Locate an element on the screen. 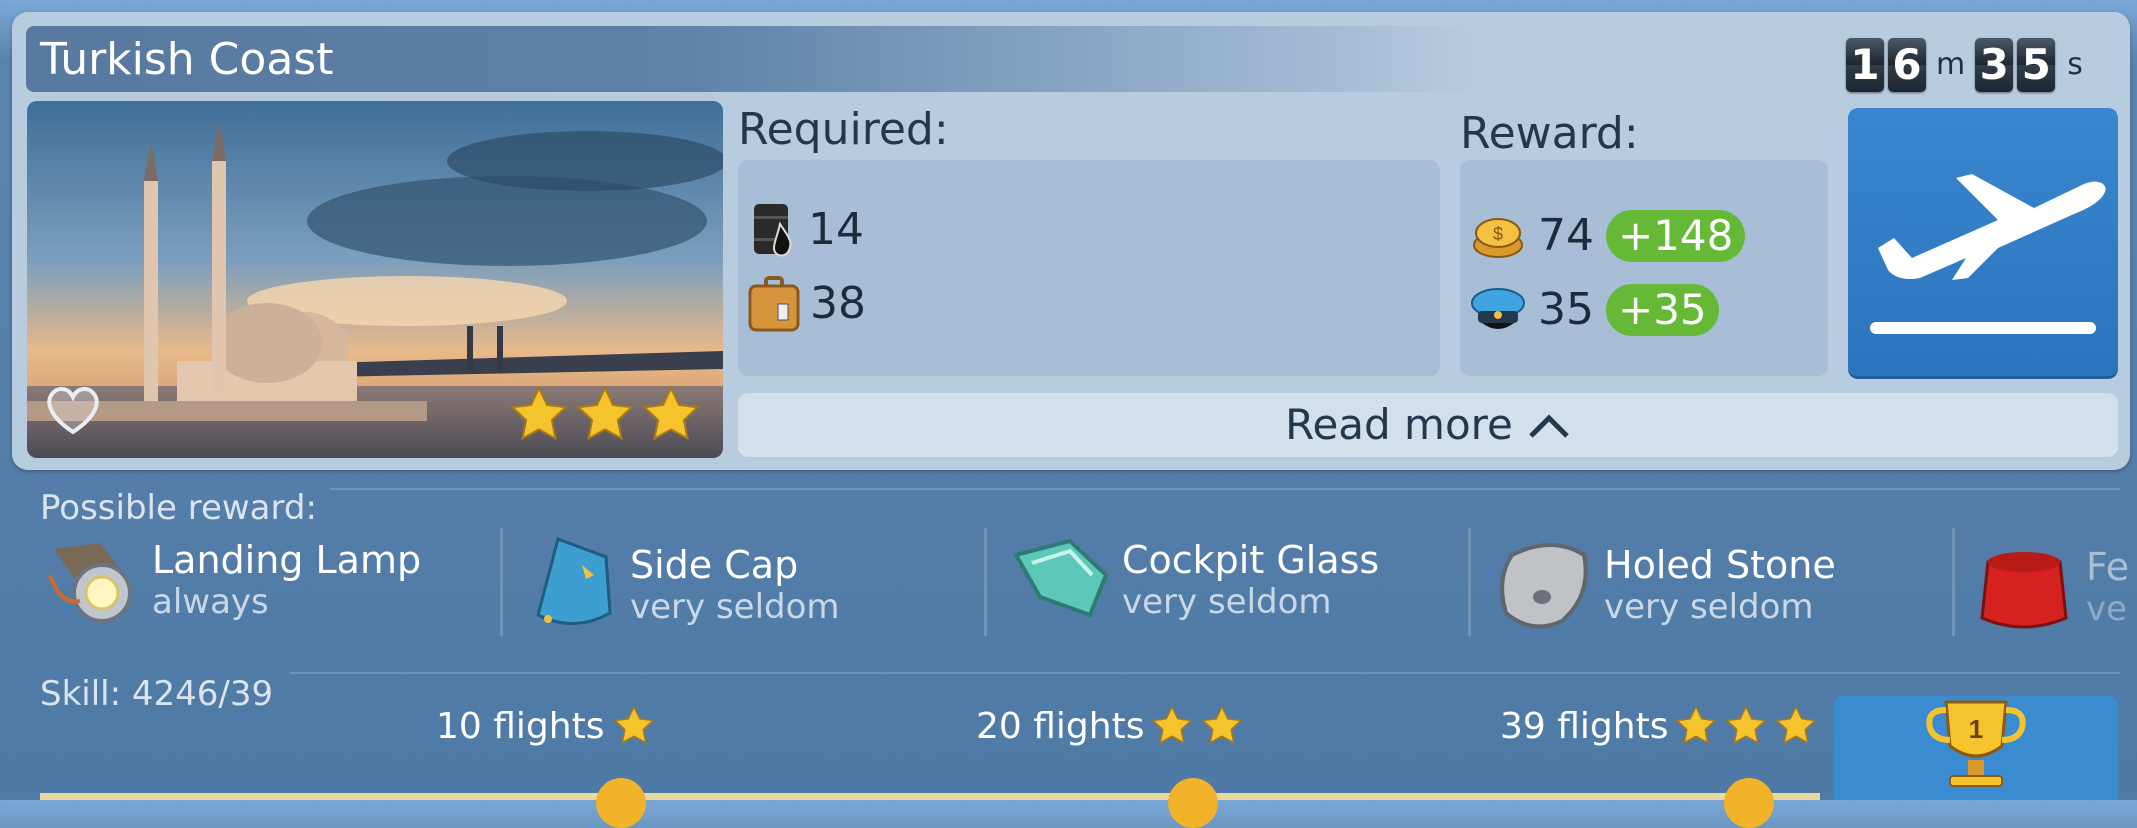 This screenshot has height=828, width=2137. required-box is located at coordinates (1089, 268).